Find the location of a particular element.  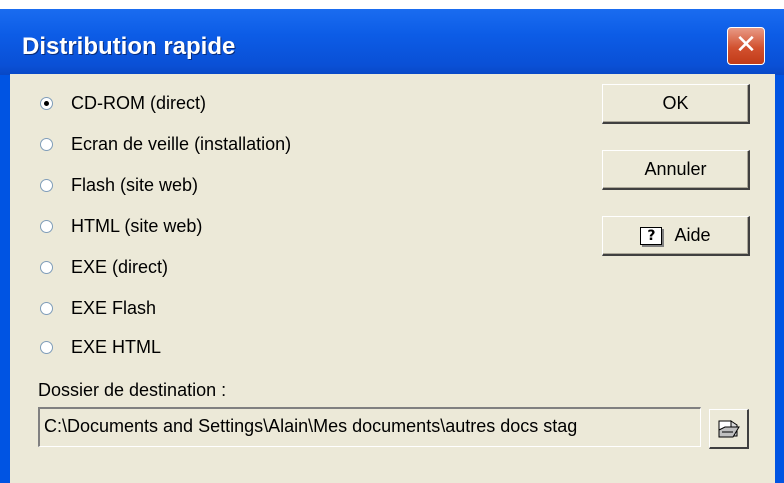

help-button-label: Aide is located at coordinates (692, 235).